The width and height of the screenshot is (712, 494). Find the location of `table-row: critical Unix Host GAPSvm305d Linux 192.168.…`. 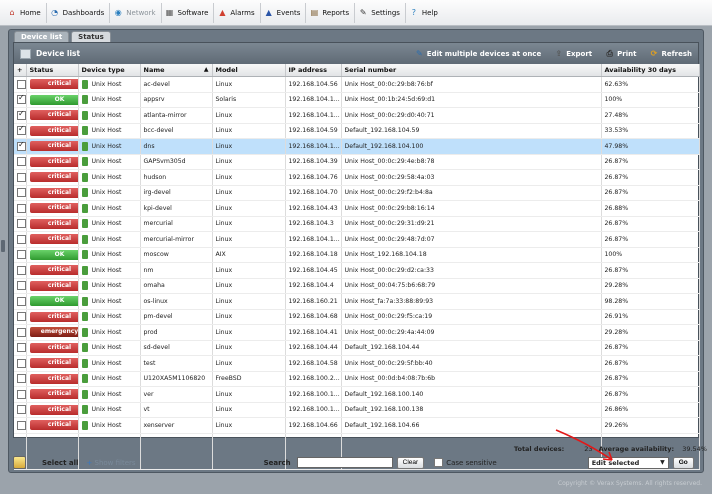

table-row: critical Unix Host GAPSvm305d Linux 192.168.… is located at coordinates (357, 162).